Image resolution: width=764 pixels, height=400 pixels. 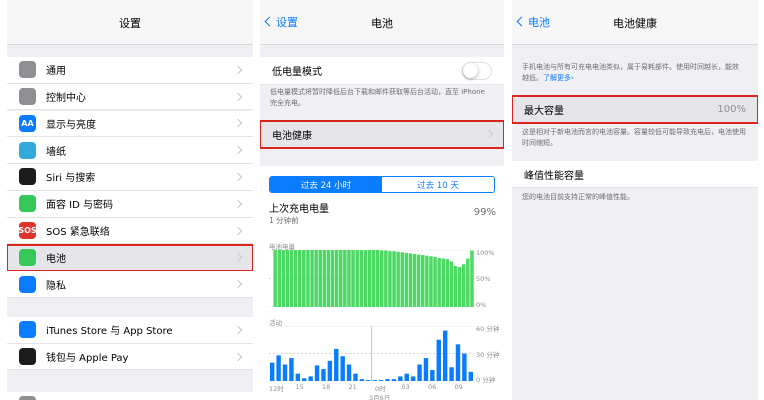 What do you see at coordinates (130, 231) in the screenshot?
I see `settings-row-sos: SOS SOS 紧急联络` at bounding box center [130, 231].